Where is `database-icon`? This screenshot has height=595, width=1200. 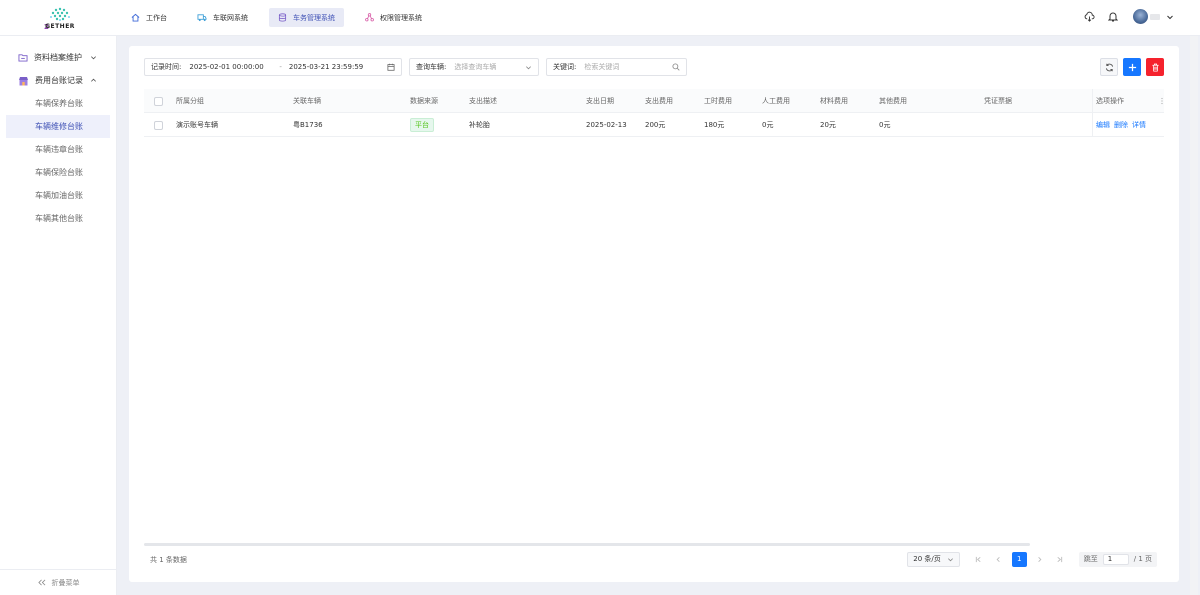 database-icon is located at coordinates (282, 17).